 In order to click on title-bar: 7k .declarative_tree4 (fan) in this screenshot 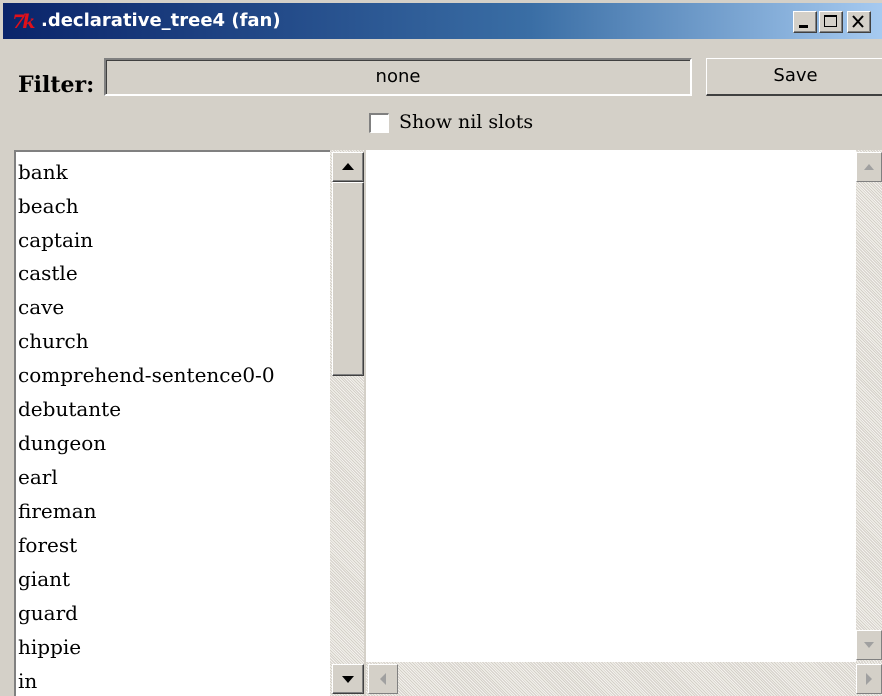, I will do `click(442, 21)`.